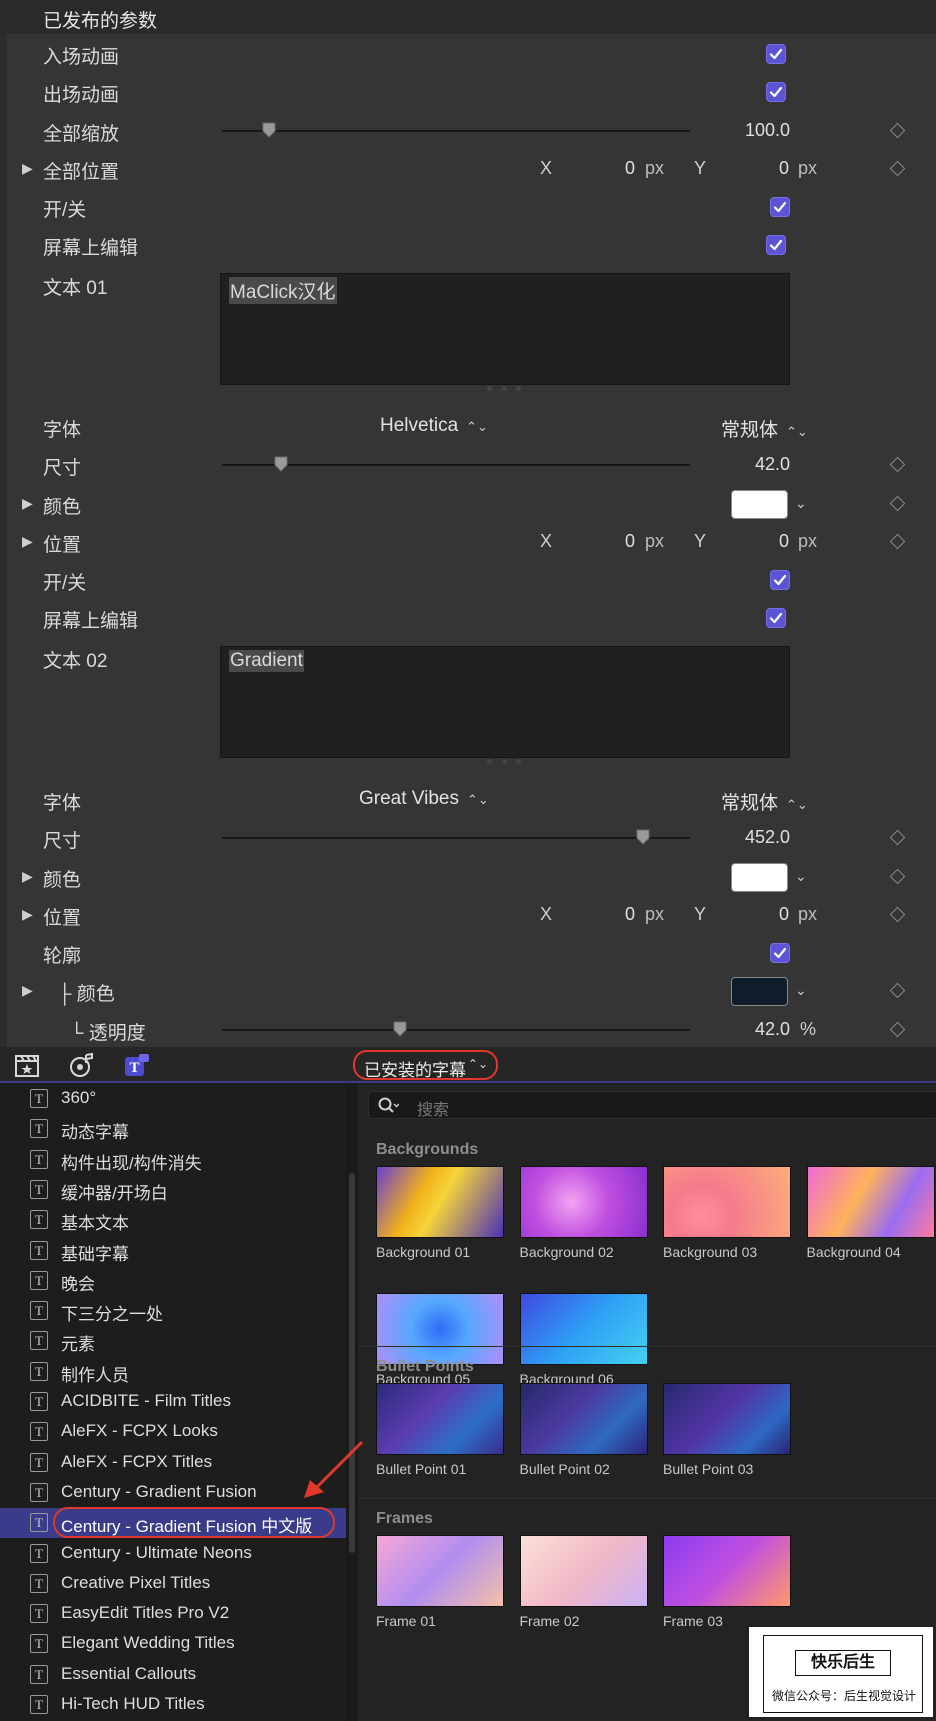 This screenshot has height=1721, width=936. Describe the element at coordinates (425, 1065) in the screenshot. I see `installed-titles-popup: 已安装的字幕 ⌃⌄` at that location.